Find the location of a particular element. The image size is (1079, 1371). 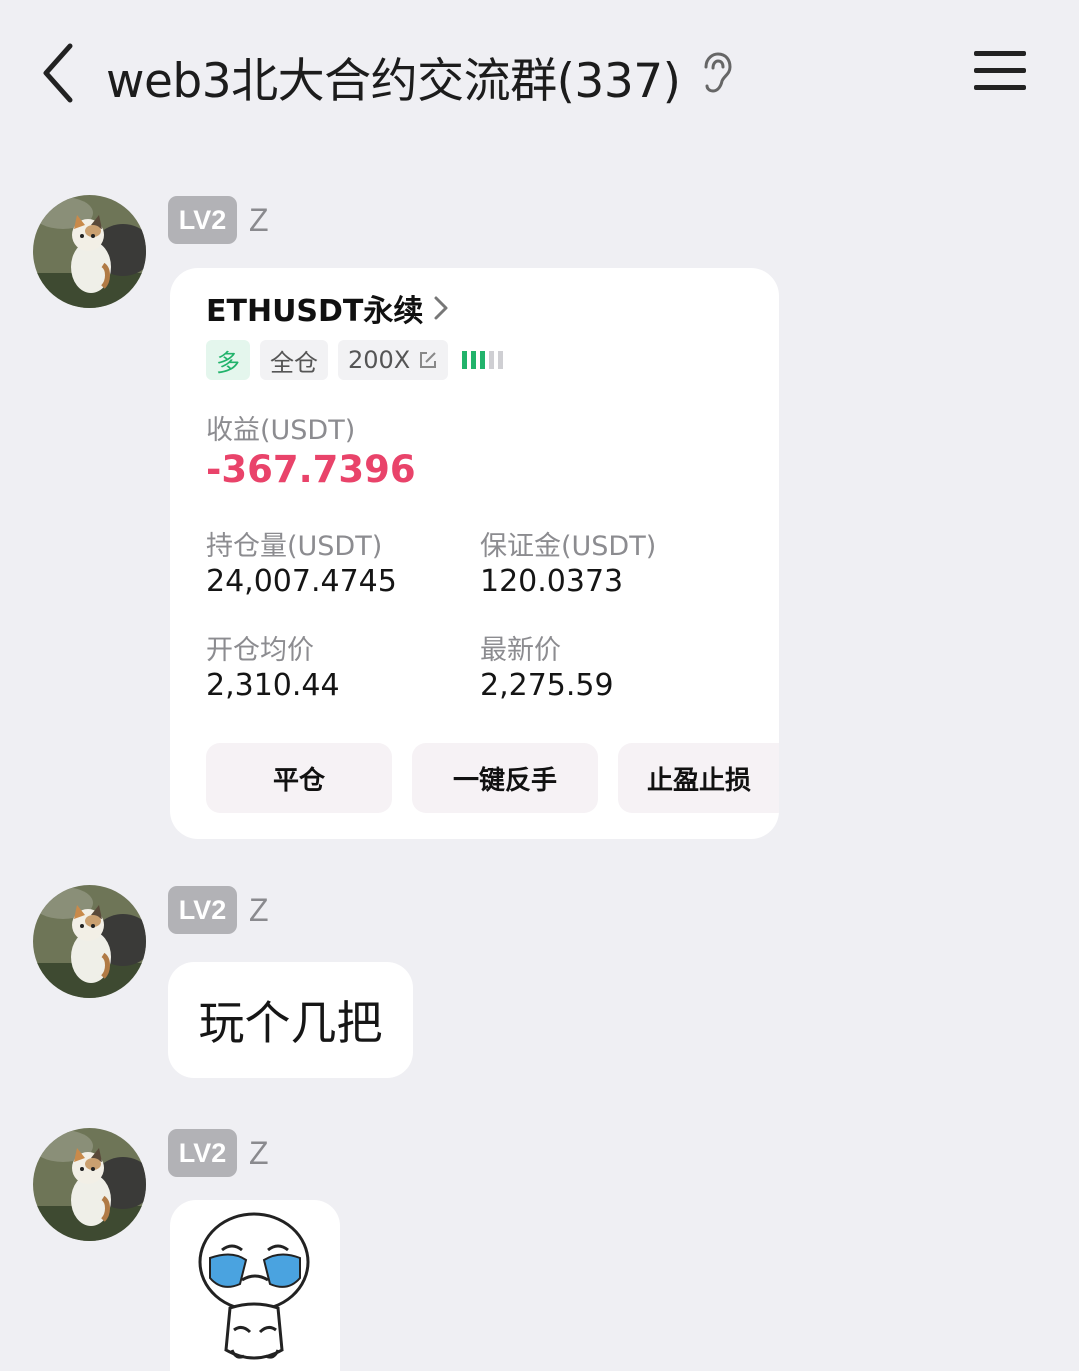

chevron-right-icon is located at coordinates (441, 308).